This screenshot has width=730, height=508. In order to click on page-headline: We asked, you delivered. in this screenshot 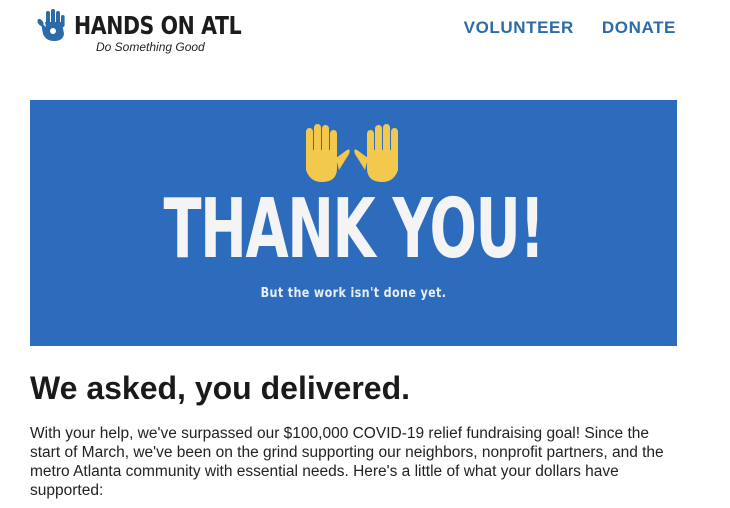, I will do `click(220, 388)`.